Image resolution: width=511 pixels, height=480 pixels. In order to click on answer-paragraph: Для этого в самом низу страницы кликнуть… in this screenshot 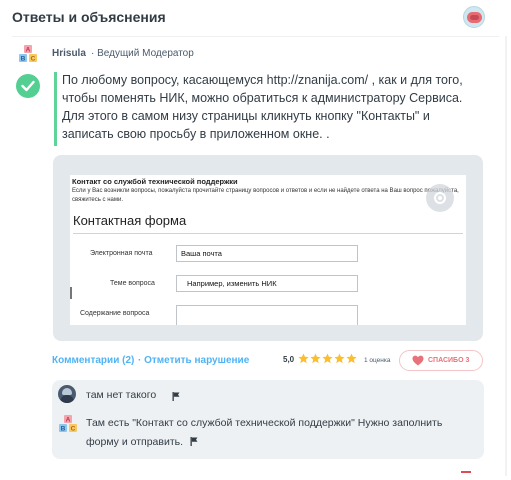, I will do `click(246, 125)`.